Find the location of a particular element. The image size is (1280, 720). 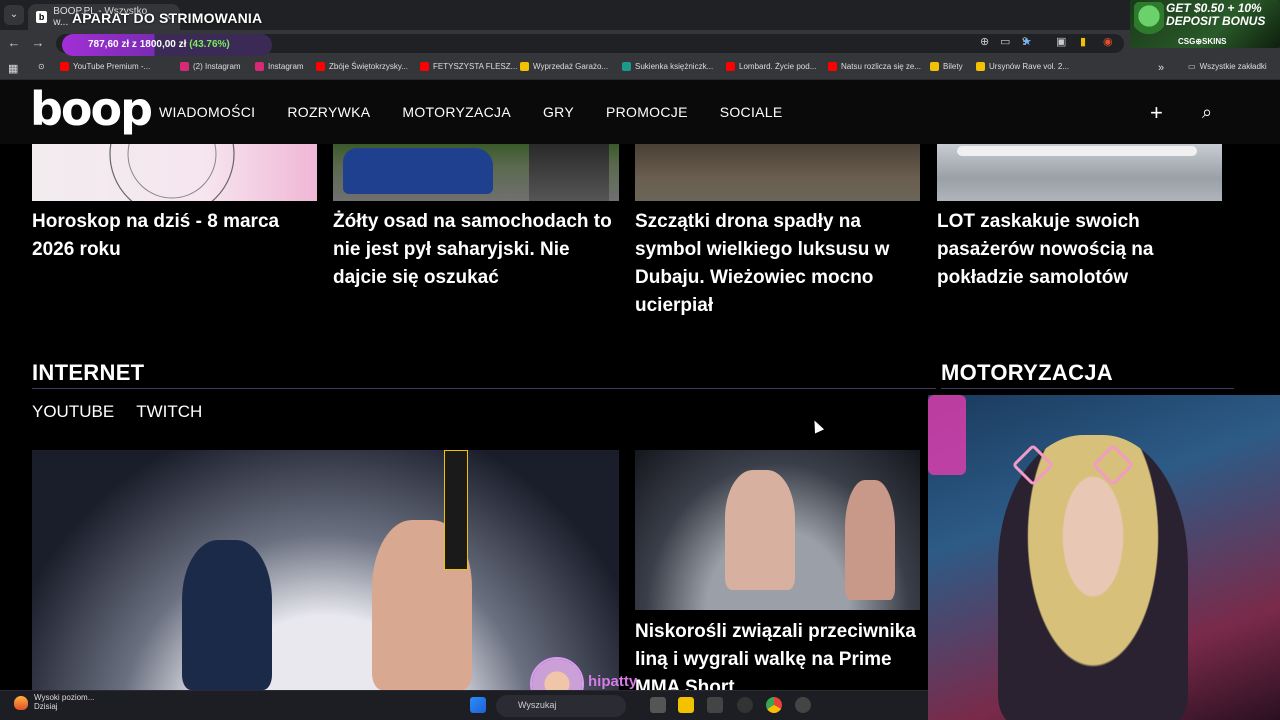

nav-item: ROZRYWKA is located at coordinates (328, 112).